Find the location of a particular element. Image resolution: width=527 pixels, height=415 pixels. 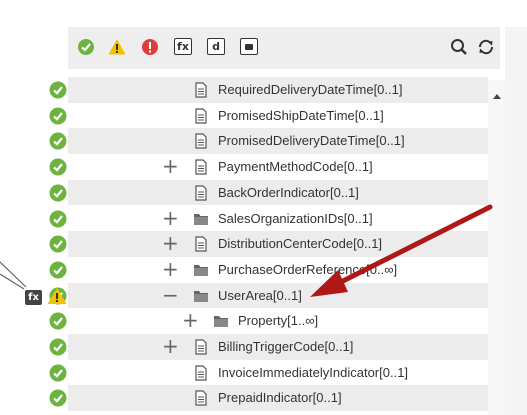

node-label: BackOrderIndicator[0..1] is located at coordinates (288, 192).